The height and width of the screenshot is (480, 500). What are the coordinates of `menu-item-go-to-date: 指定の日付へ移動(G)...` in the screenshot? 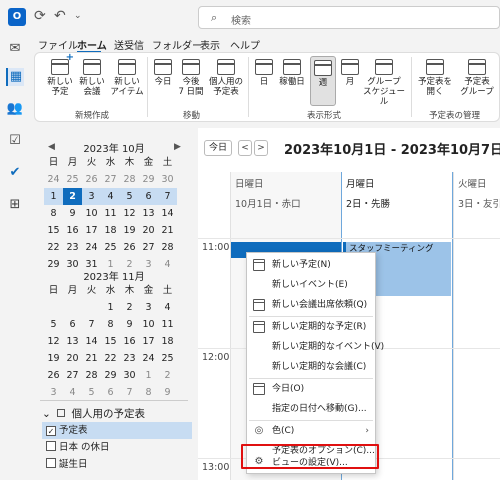 It's located at (311, 409).